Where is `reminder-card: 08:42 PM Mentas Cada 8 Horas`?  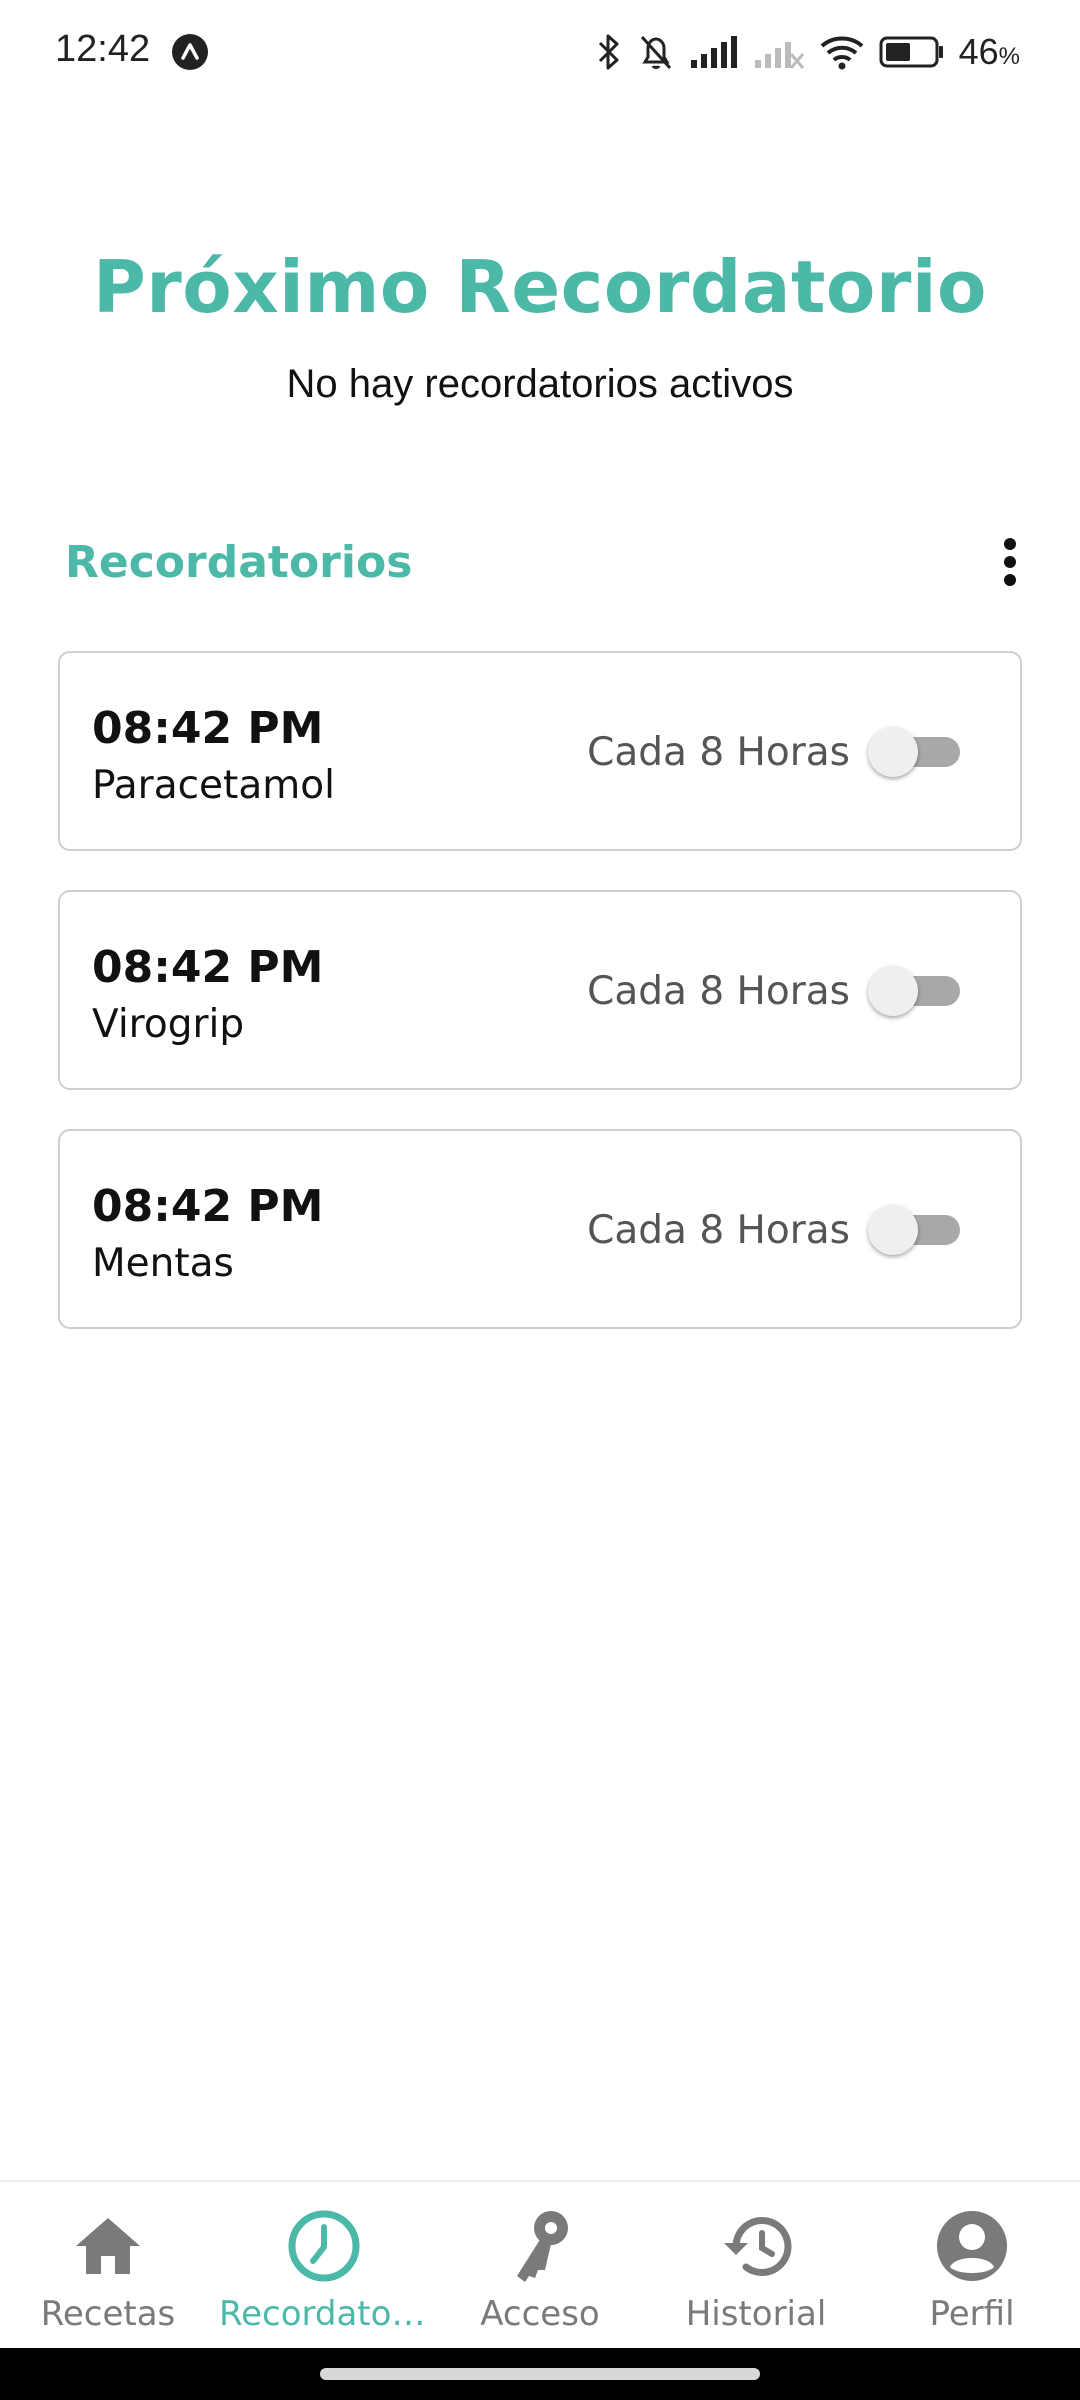 reminder-card: 08:42 PM Mentas Cada 8 Horas is located at coordinates (540, 1229).